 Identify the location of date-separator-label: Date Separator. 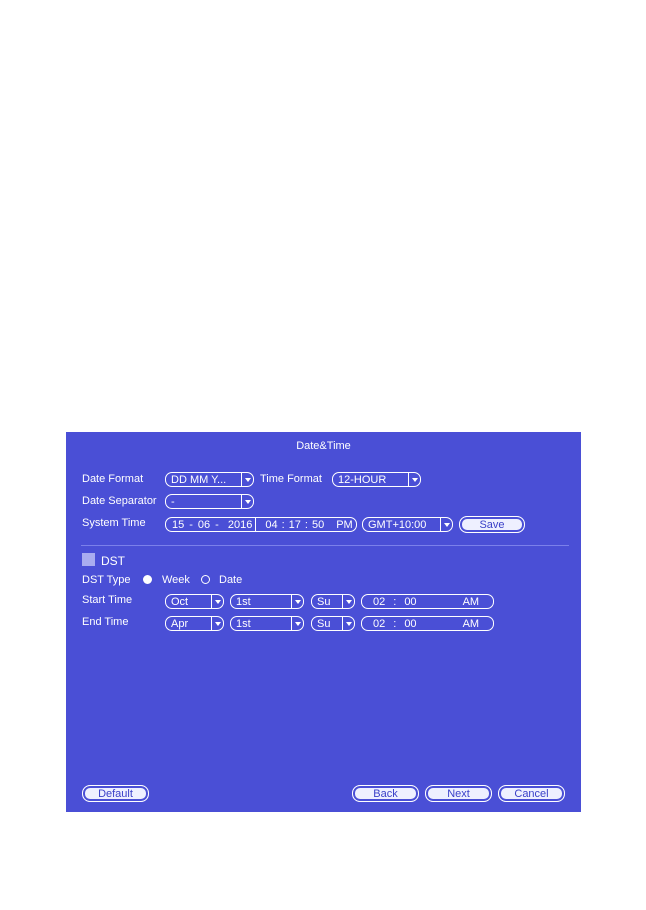
(119, 501).